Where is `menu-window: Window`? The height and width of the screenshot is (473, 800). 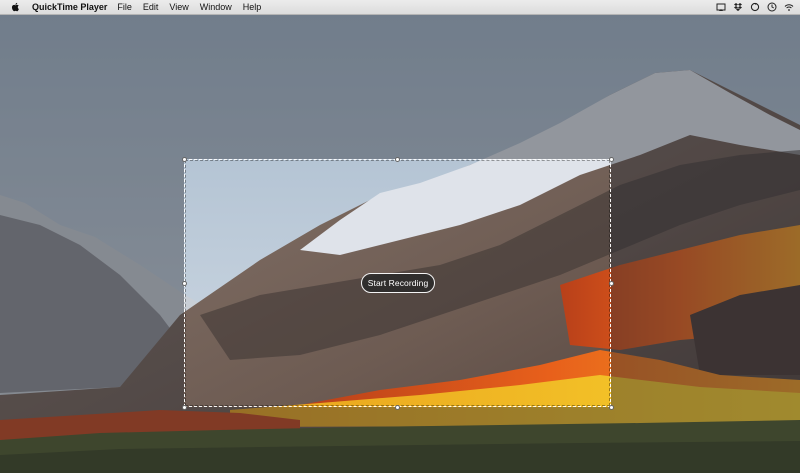
menu-window: Window is located at coordinates (216, 7).